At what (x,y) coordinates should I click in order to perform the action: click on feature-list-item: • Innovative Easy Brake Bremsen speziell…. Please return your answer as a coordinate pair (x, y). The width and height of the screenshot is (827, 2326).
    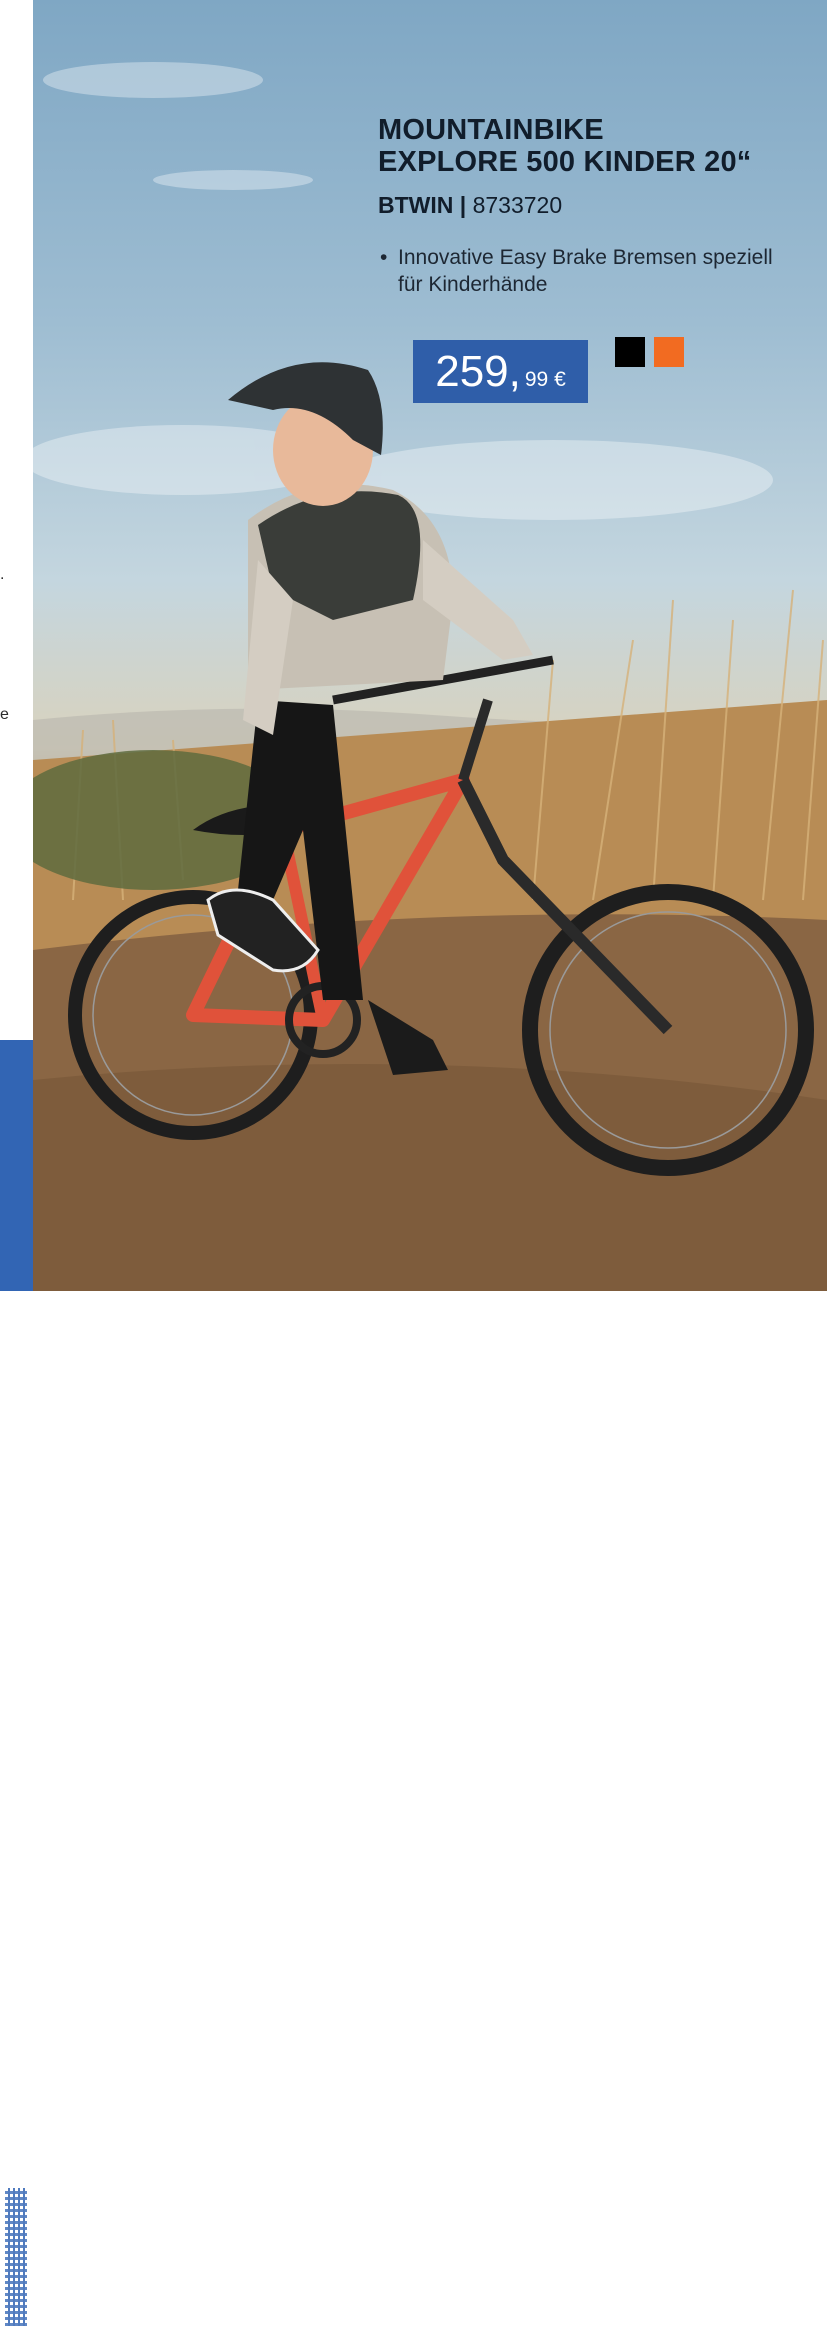
    Looking at the image, I should click on (590, 271).